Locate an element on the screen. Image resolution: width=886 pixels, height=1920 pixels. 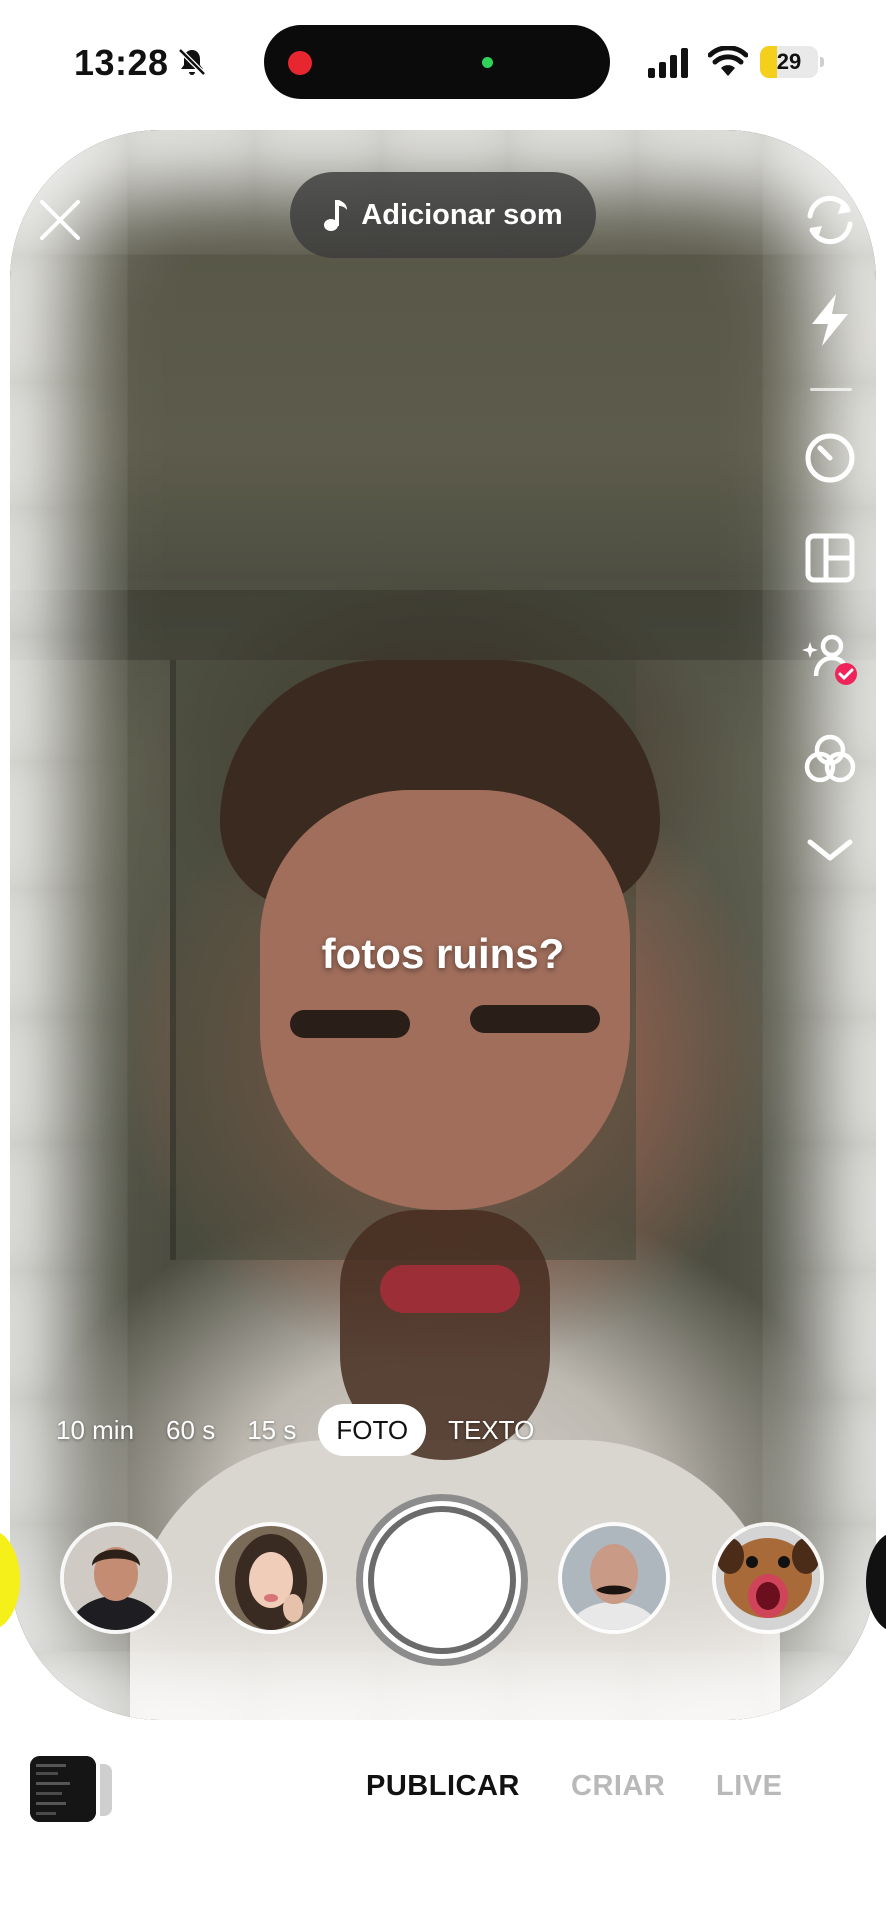
add-sound-label: Adicionar som is located at coordinates (462, 214).